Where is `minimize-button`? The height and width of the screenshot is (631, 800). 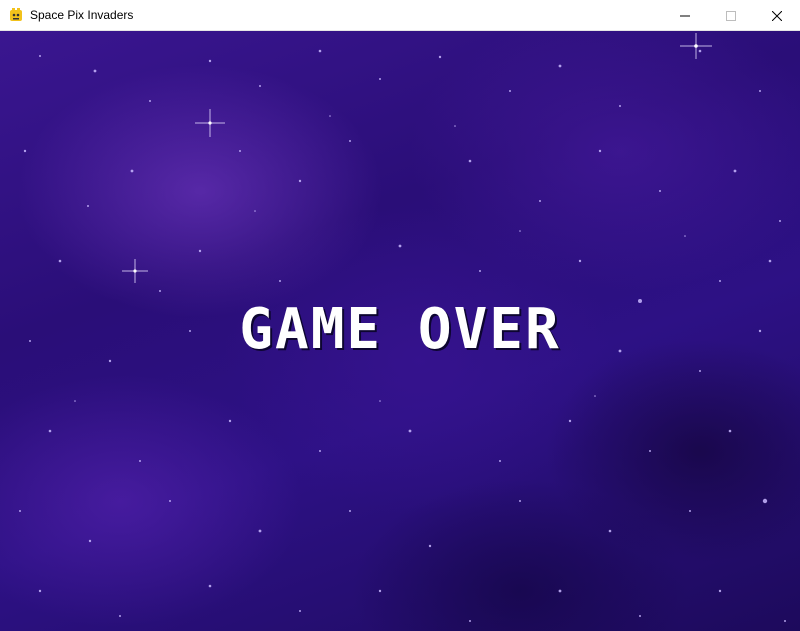 minimize-button is located at coordinates (685, 15).